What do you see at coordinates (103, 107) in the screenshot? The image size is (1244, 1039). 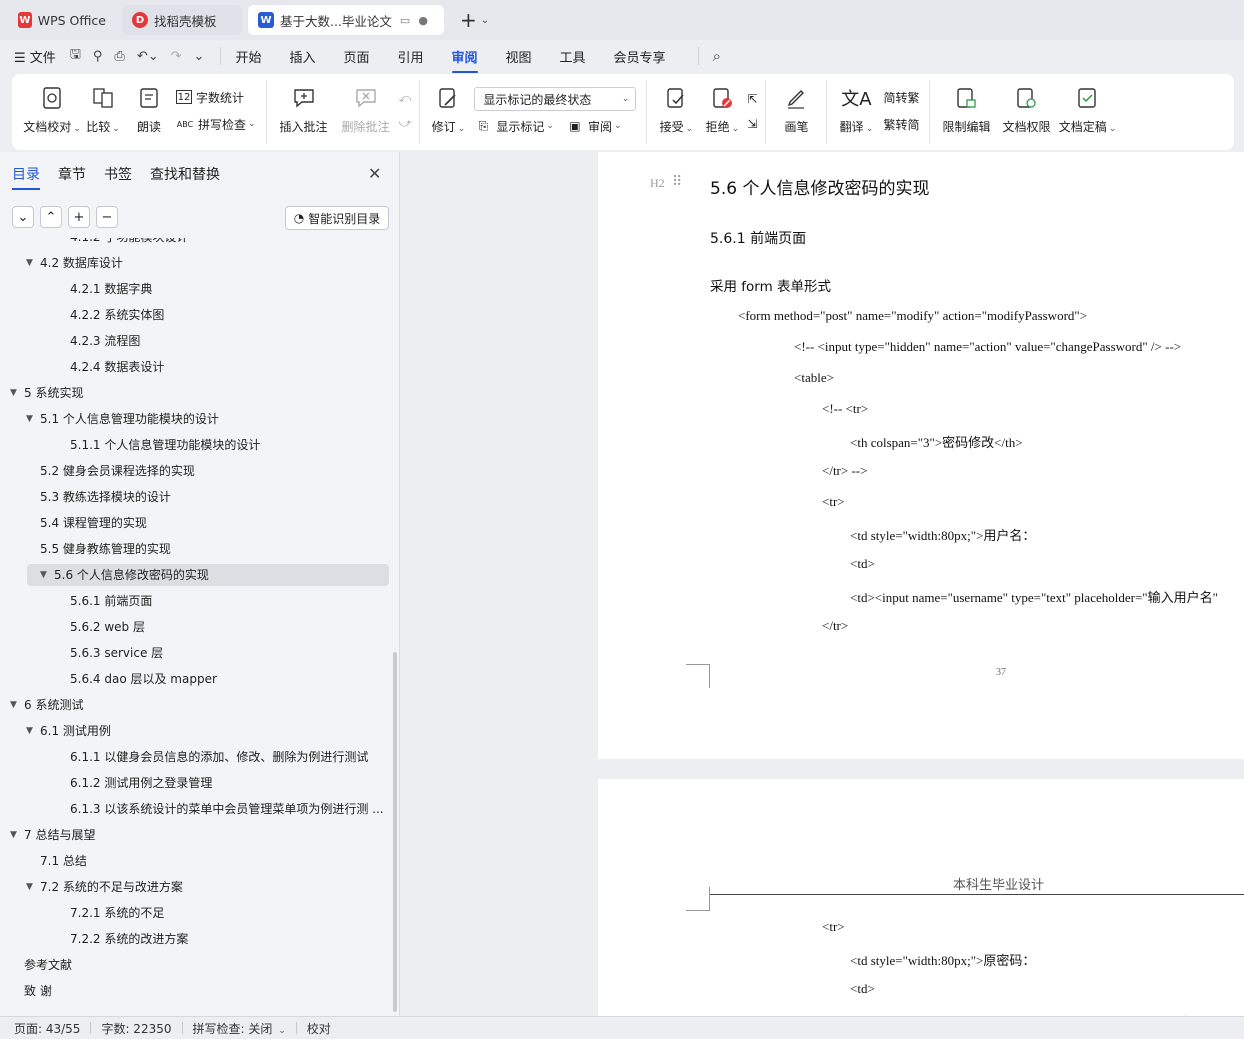 I see `compare-button: 比较 ⌄` at bounding box center [103, 107].